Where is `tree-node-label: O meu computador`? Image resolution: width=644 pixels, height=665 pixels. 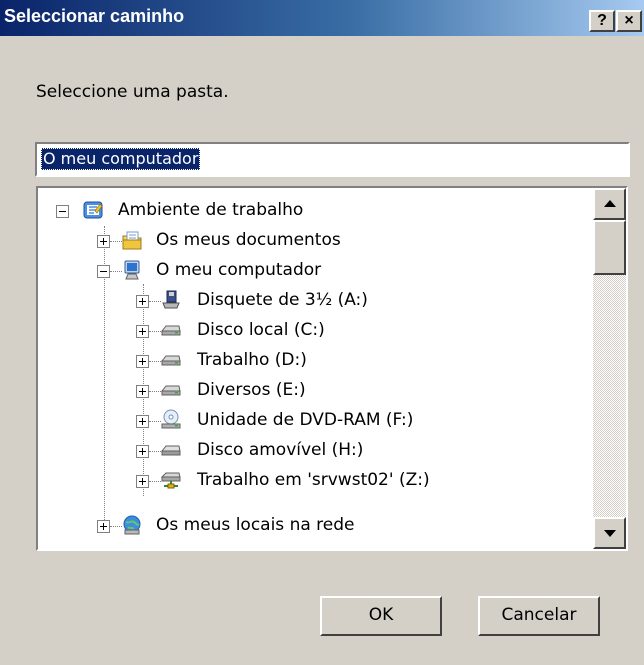
tree-node-label: O meu computador is located at coordinates (239, 270).